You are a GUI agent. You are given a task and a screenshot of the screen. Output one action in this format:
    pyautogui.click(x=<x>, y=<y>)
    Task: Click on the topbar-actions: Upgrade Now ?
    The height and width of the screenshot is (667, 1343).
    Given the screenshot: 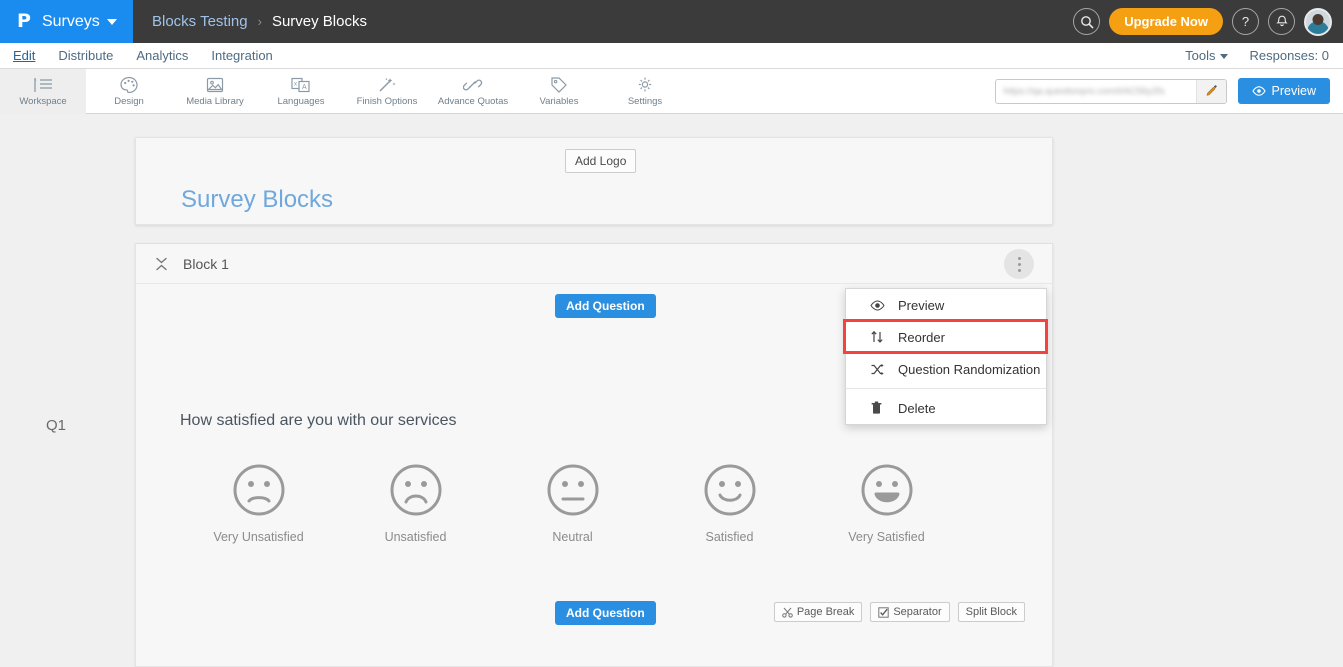 What is the action you would take?
    pyautogui.click(x=1208, y=21)
    